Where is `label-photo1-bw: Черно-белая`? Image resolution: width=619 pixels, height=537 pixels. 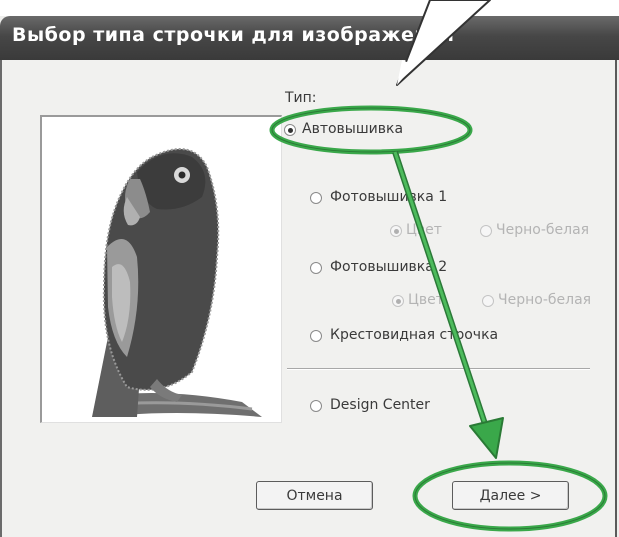 label-photo1-bw: Черно-белая is located at coordinates (543, 230).